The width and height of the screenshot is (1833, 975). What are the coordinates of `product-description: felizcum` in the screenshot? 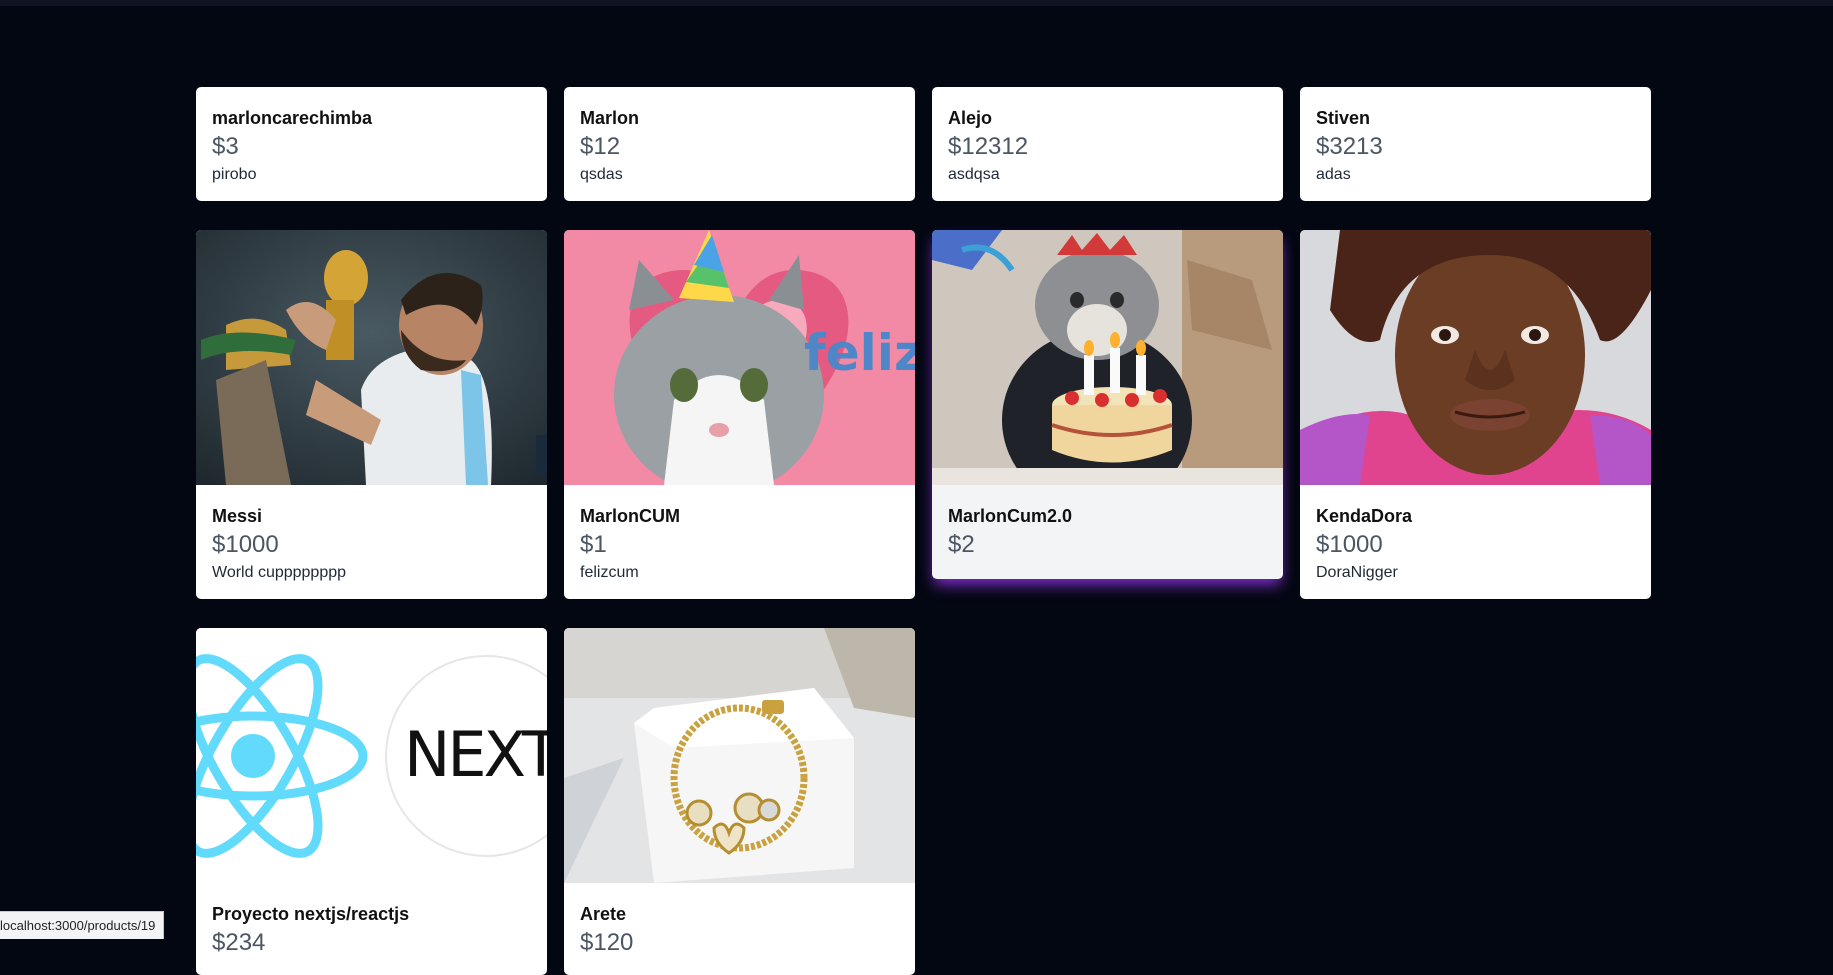 It's located at (609, 572).